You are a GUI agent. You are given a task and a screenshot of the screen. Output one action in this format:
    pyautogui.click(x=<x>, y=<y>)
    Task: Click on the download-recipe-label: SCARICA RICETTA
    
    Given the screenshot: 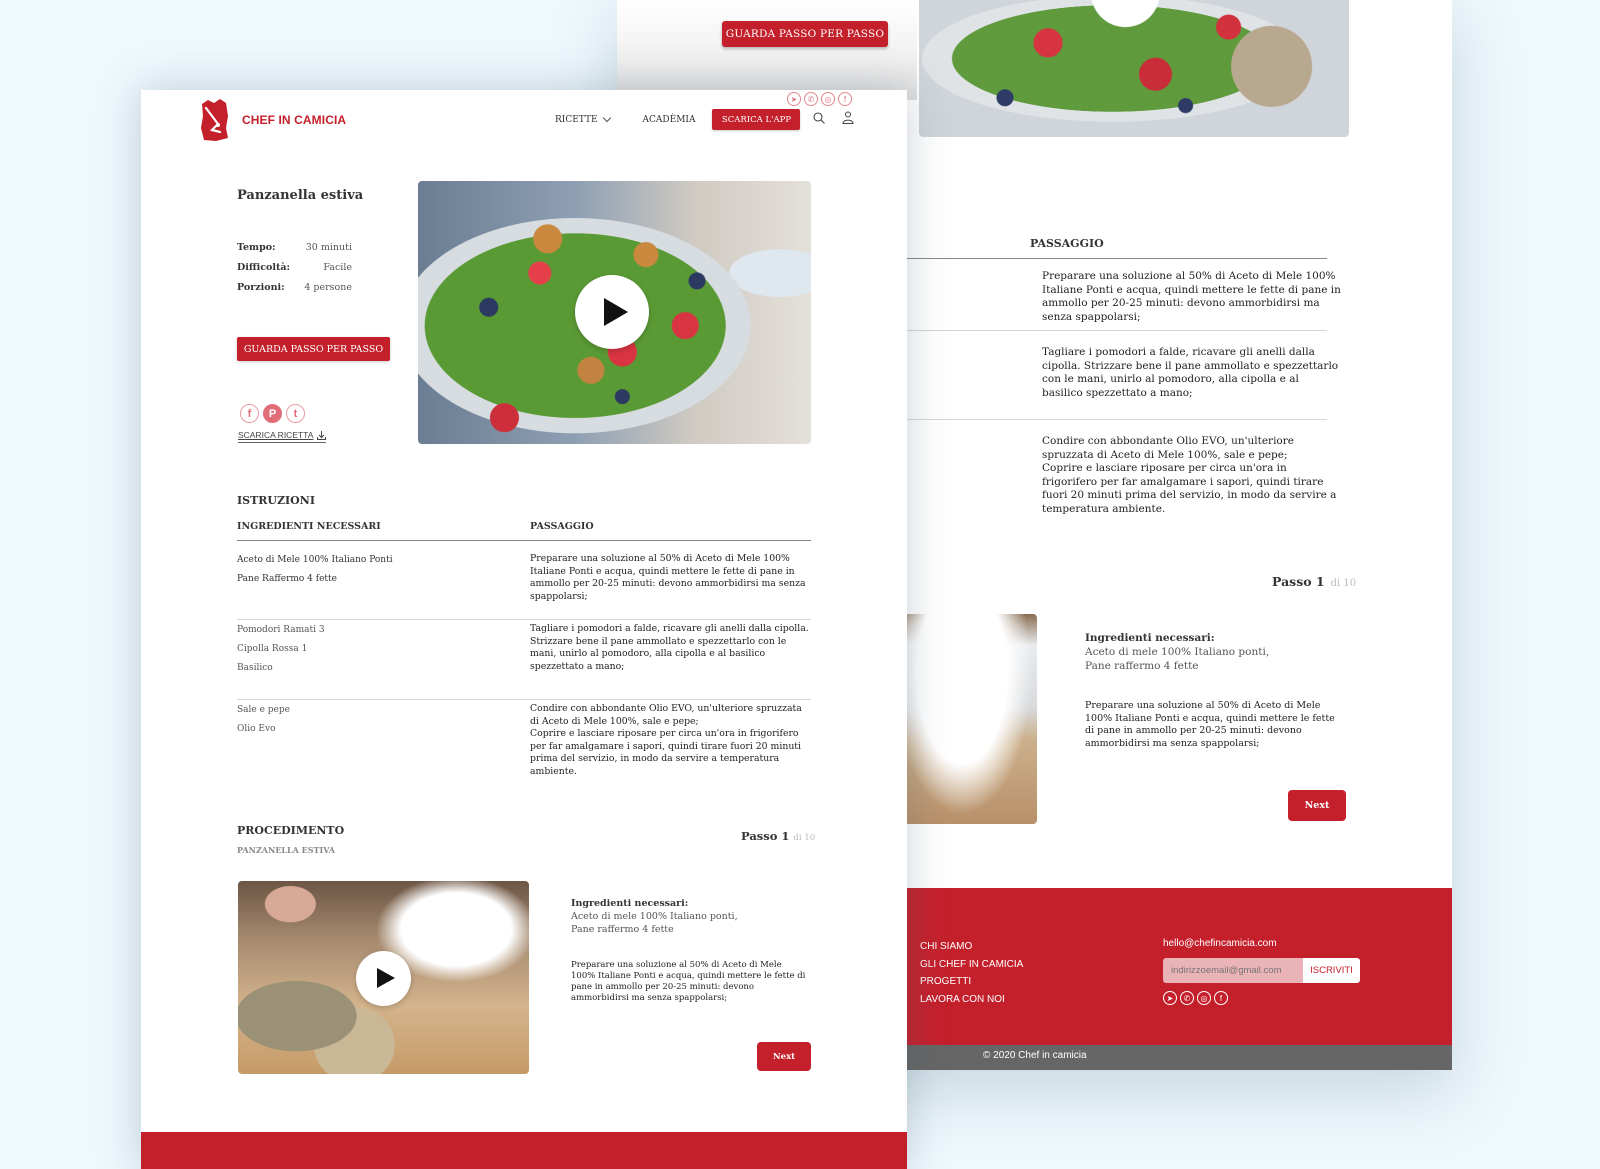 What is the action you would take?
    pyautogui.click(x=276, y=435)
    